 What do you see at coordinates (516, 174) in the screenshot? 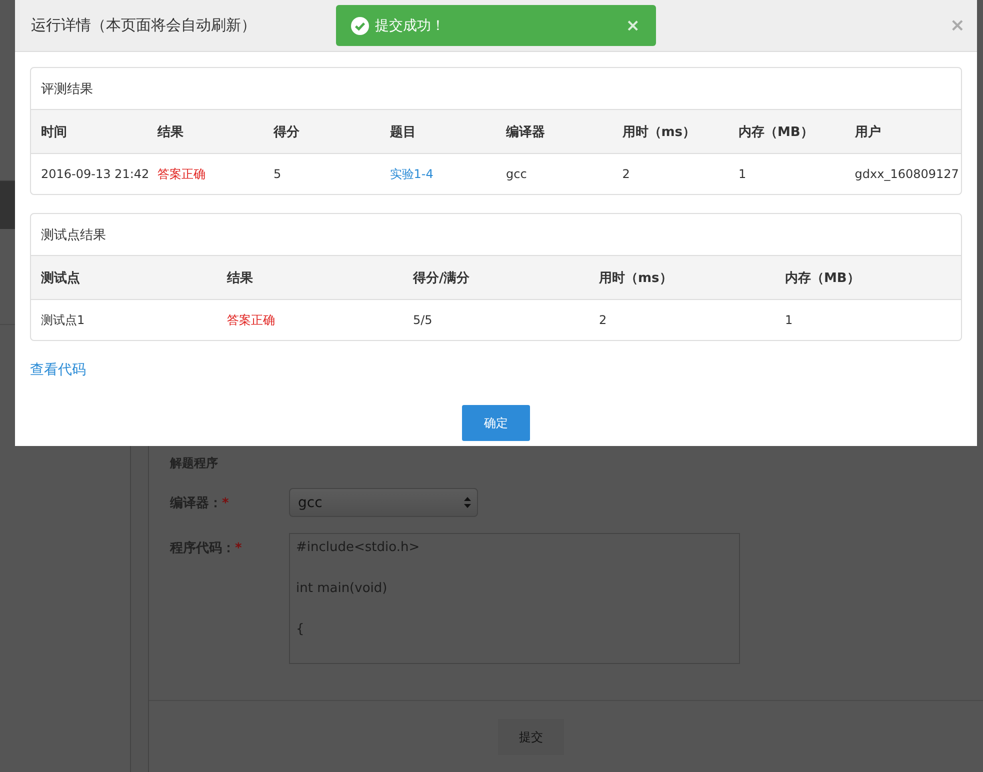
I see `table-cell: gcc` at bounding box center [516, 174].